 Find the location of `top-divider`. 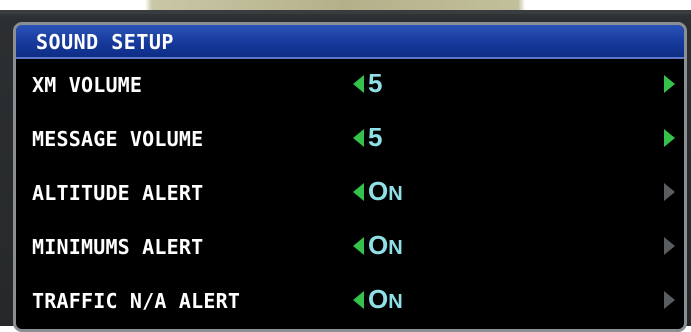

top-divider is located at coordinates (345, 12).